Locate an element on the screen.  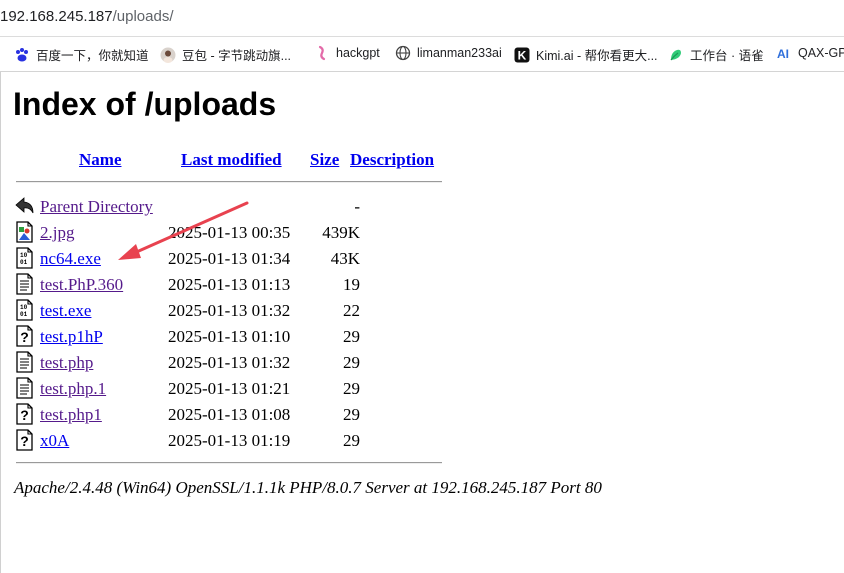
image-file-icon is located at coordinates (25, 232).